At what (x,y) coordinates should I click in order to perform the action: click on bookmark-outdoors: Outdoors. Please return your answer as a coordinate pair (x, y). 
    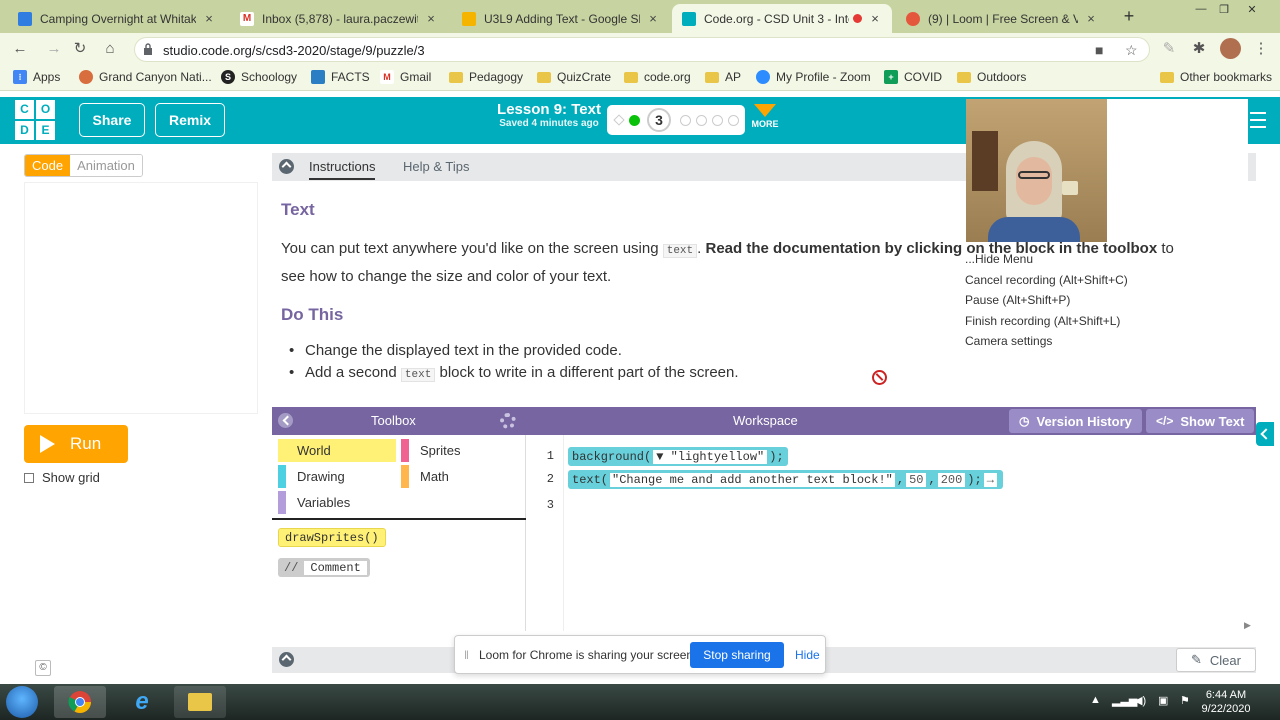
    Looking at the image, I should click on (991, 77).